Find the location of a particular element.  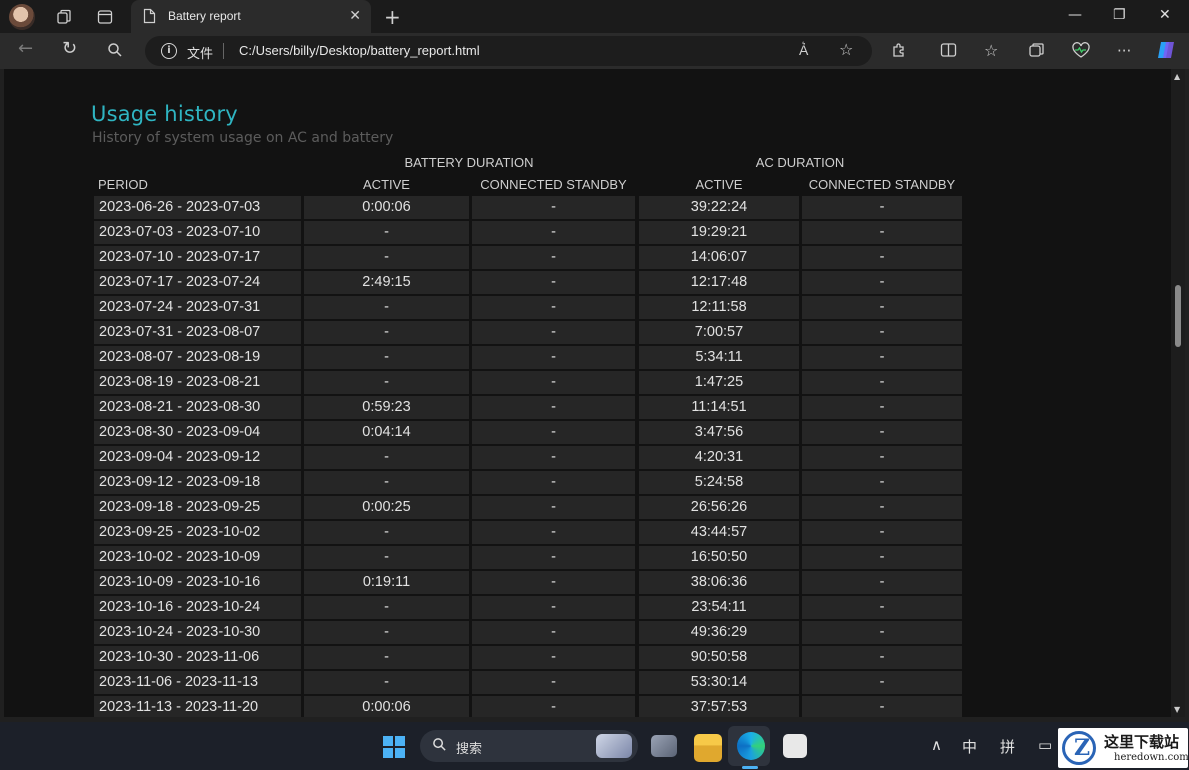

cell-ac-active: 3:47:56 is located at coordinates (719, 432).